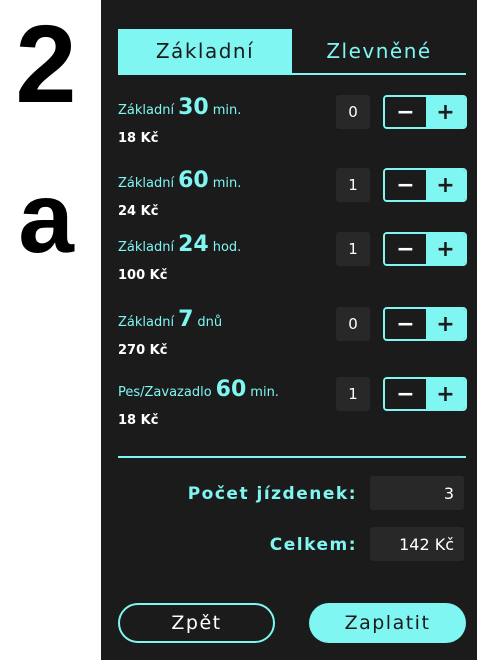 This screenshot has height=660, width=477. Describe the element at coordinates (46, 218) in the screenshot. I see `step-letter: a` at that location.